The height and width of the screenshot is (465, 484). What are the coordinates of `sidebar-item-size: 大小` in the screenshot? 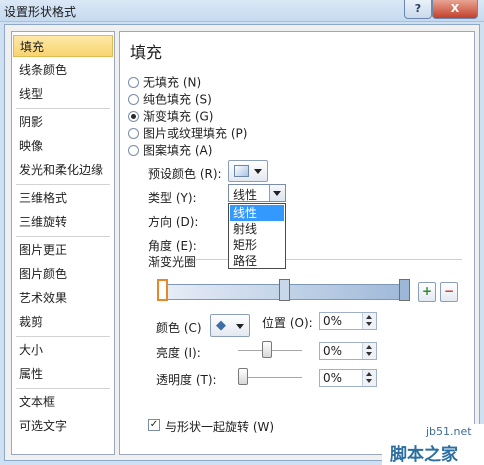 It's located at (63, 350).